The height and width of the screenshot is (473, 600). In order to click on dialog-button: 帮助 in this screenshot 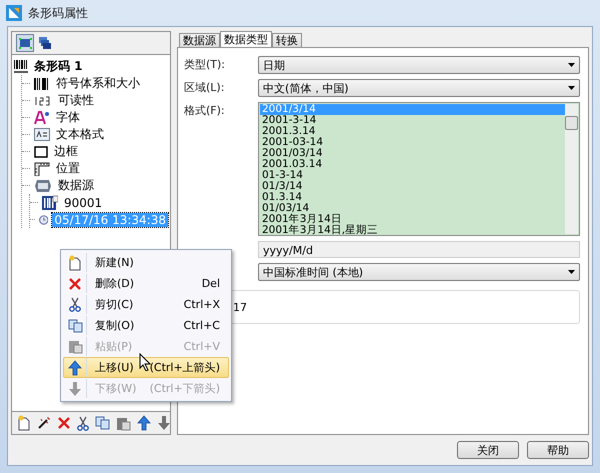, I will do `click(558, 450)`.